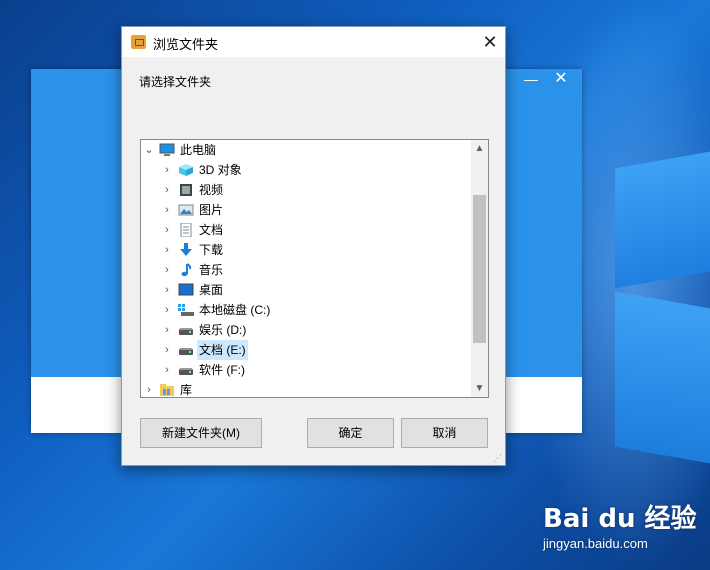  What do you see at coordinates (220, 170) in the screenshot?
I see `tree-item-label: 3D 对象` at bounding box center [220, 170].